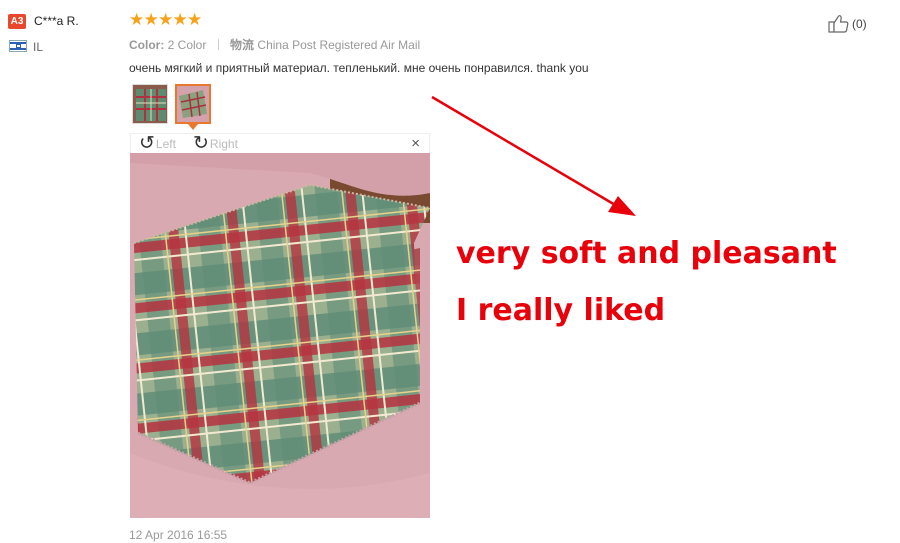 Image resolution: width=900 pixels, height=543 pixels. Describe the element at coordinates (646, 253) in the screenshot. I see `annotation-text-line-1: very soft and pleasant` at that location.